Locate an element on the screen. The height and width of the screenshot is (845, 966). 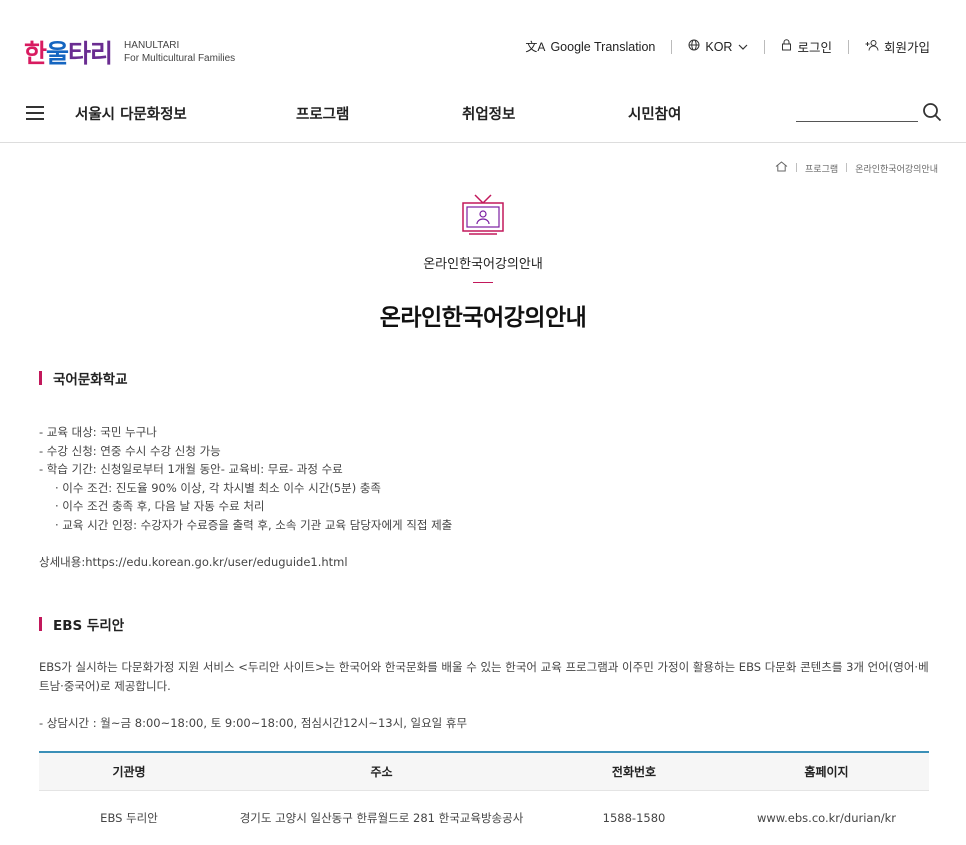
breadcrumb-program: 프로그램 is located at coordinates (821, 168).